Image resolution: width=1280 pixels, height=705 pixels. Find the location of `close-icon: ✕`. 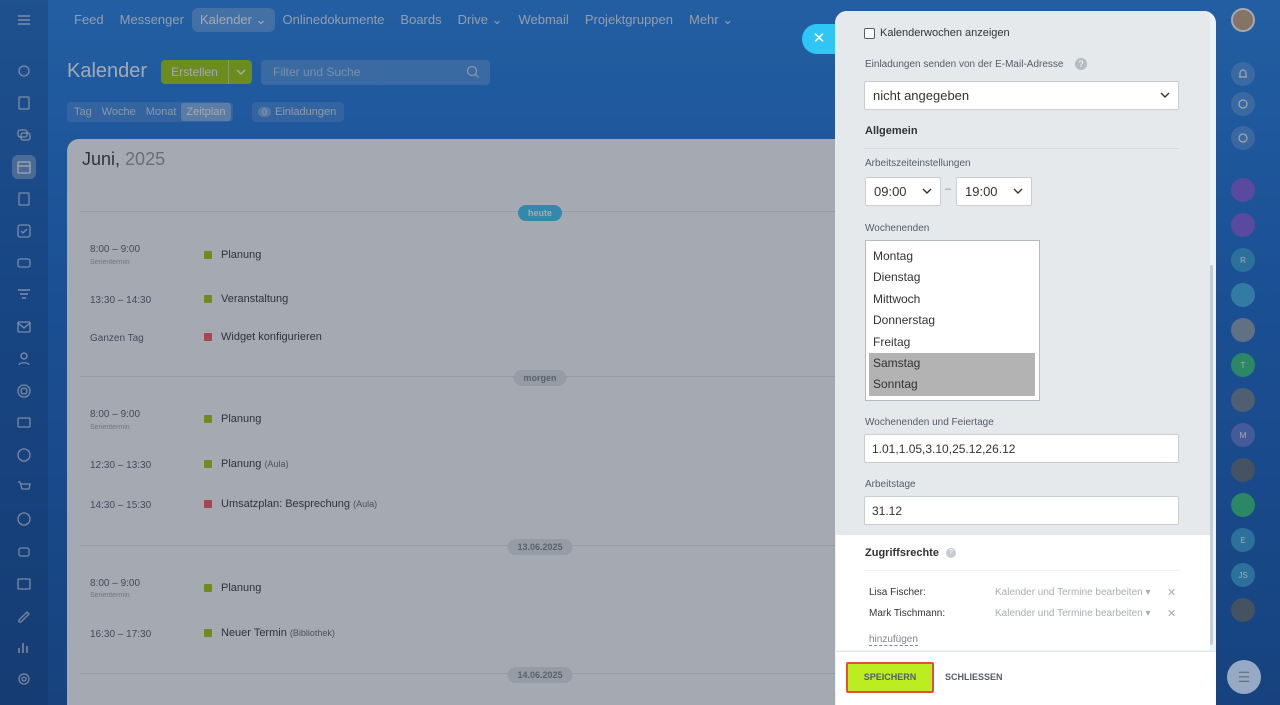

close-icon: ✕ is located at coordinates (819, 39).